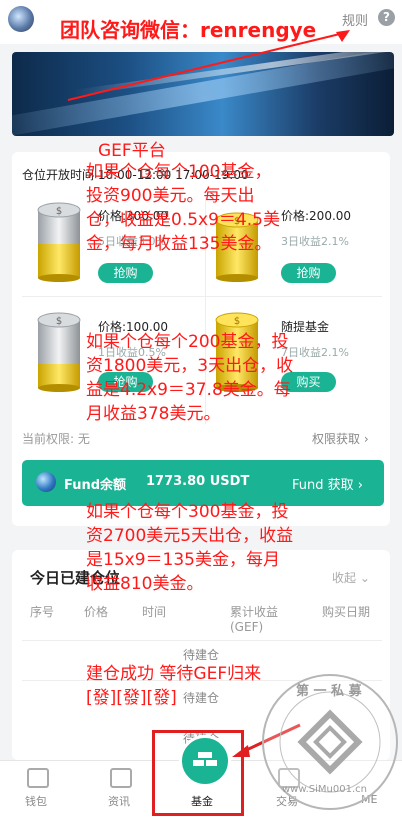 The height and width of the screenshot is (817, 402). I want to click on chevron-down-icon: ⌄, so click(364, 578).